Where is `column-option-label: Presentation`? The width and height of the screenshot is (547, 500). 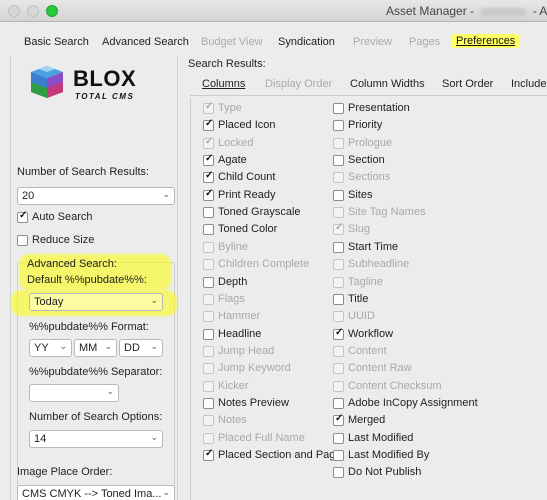
column-option-label: Presentation is located at coordinates (379, 108).